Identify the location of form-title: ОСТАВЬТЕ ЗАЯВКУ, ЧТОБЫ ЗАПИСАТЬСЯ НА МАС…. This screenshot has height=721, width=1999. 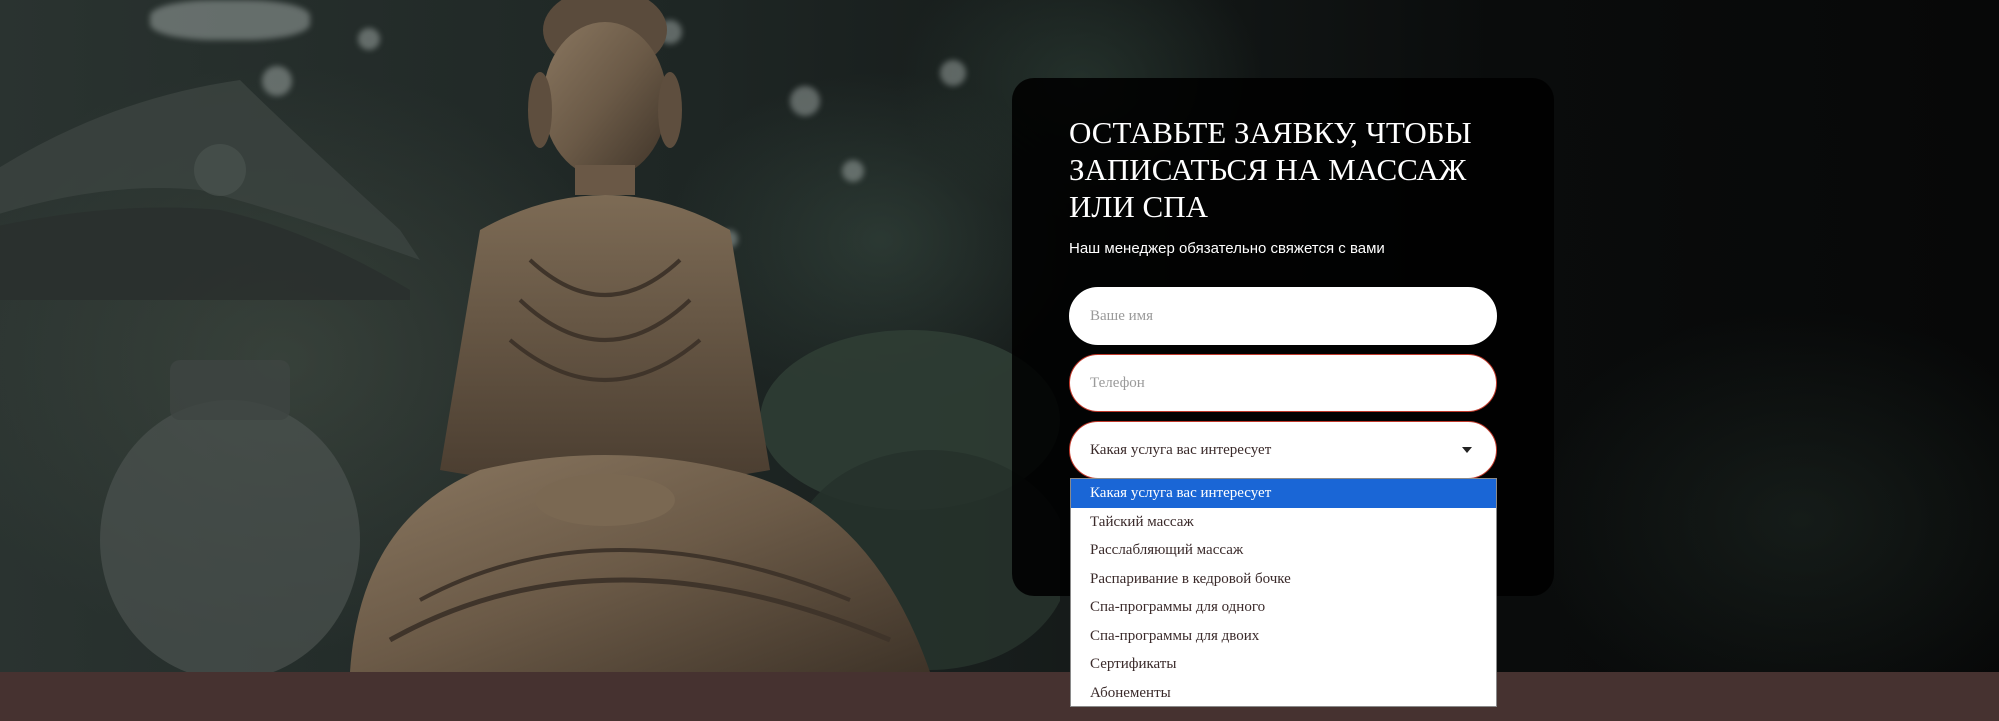
(1270, 169).